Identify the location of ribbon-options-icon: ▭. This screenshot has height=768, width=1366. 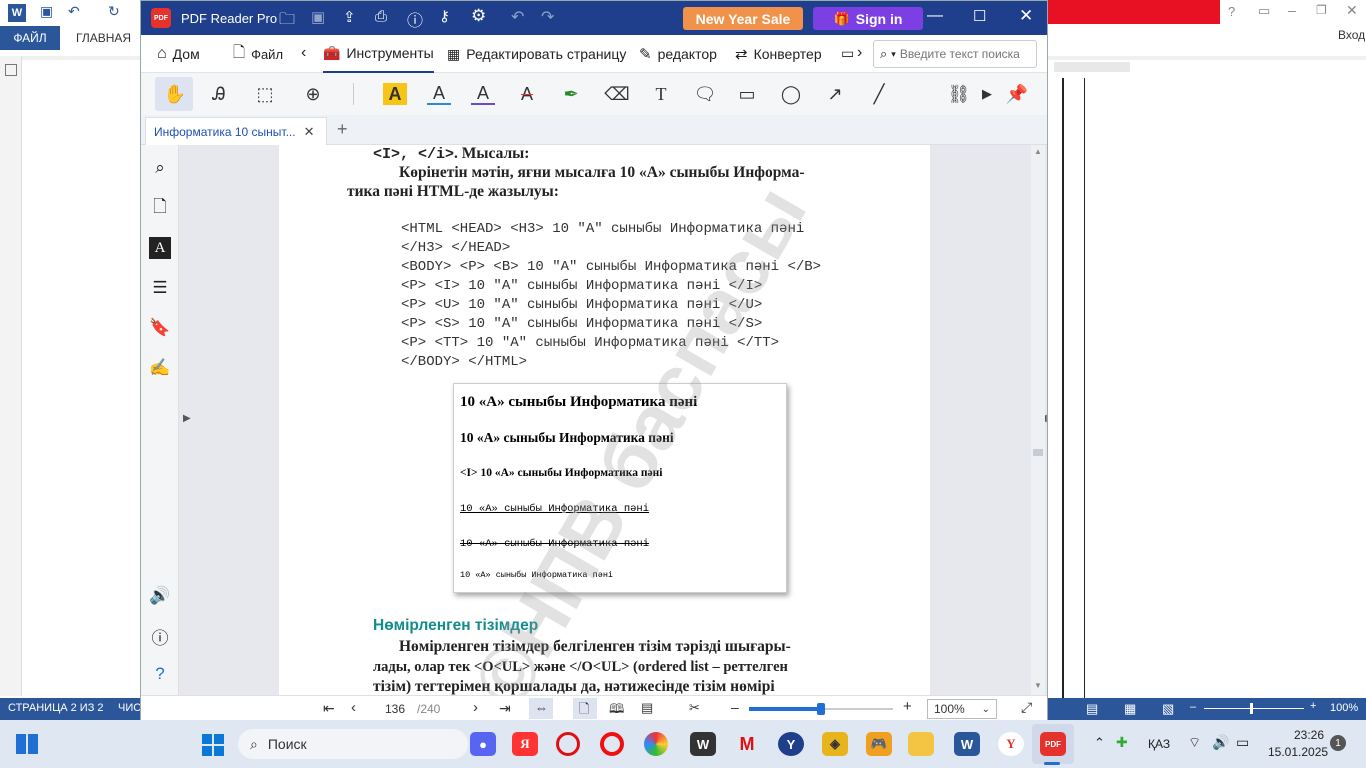
(1264, 11).